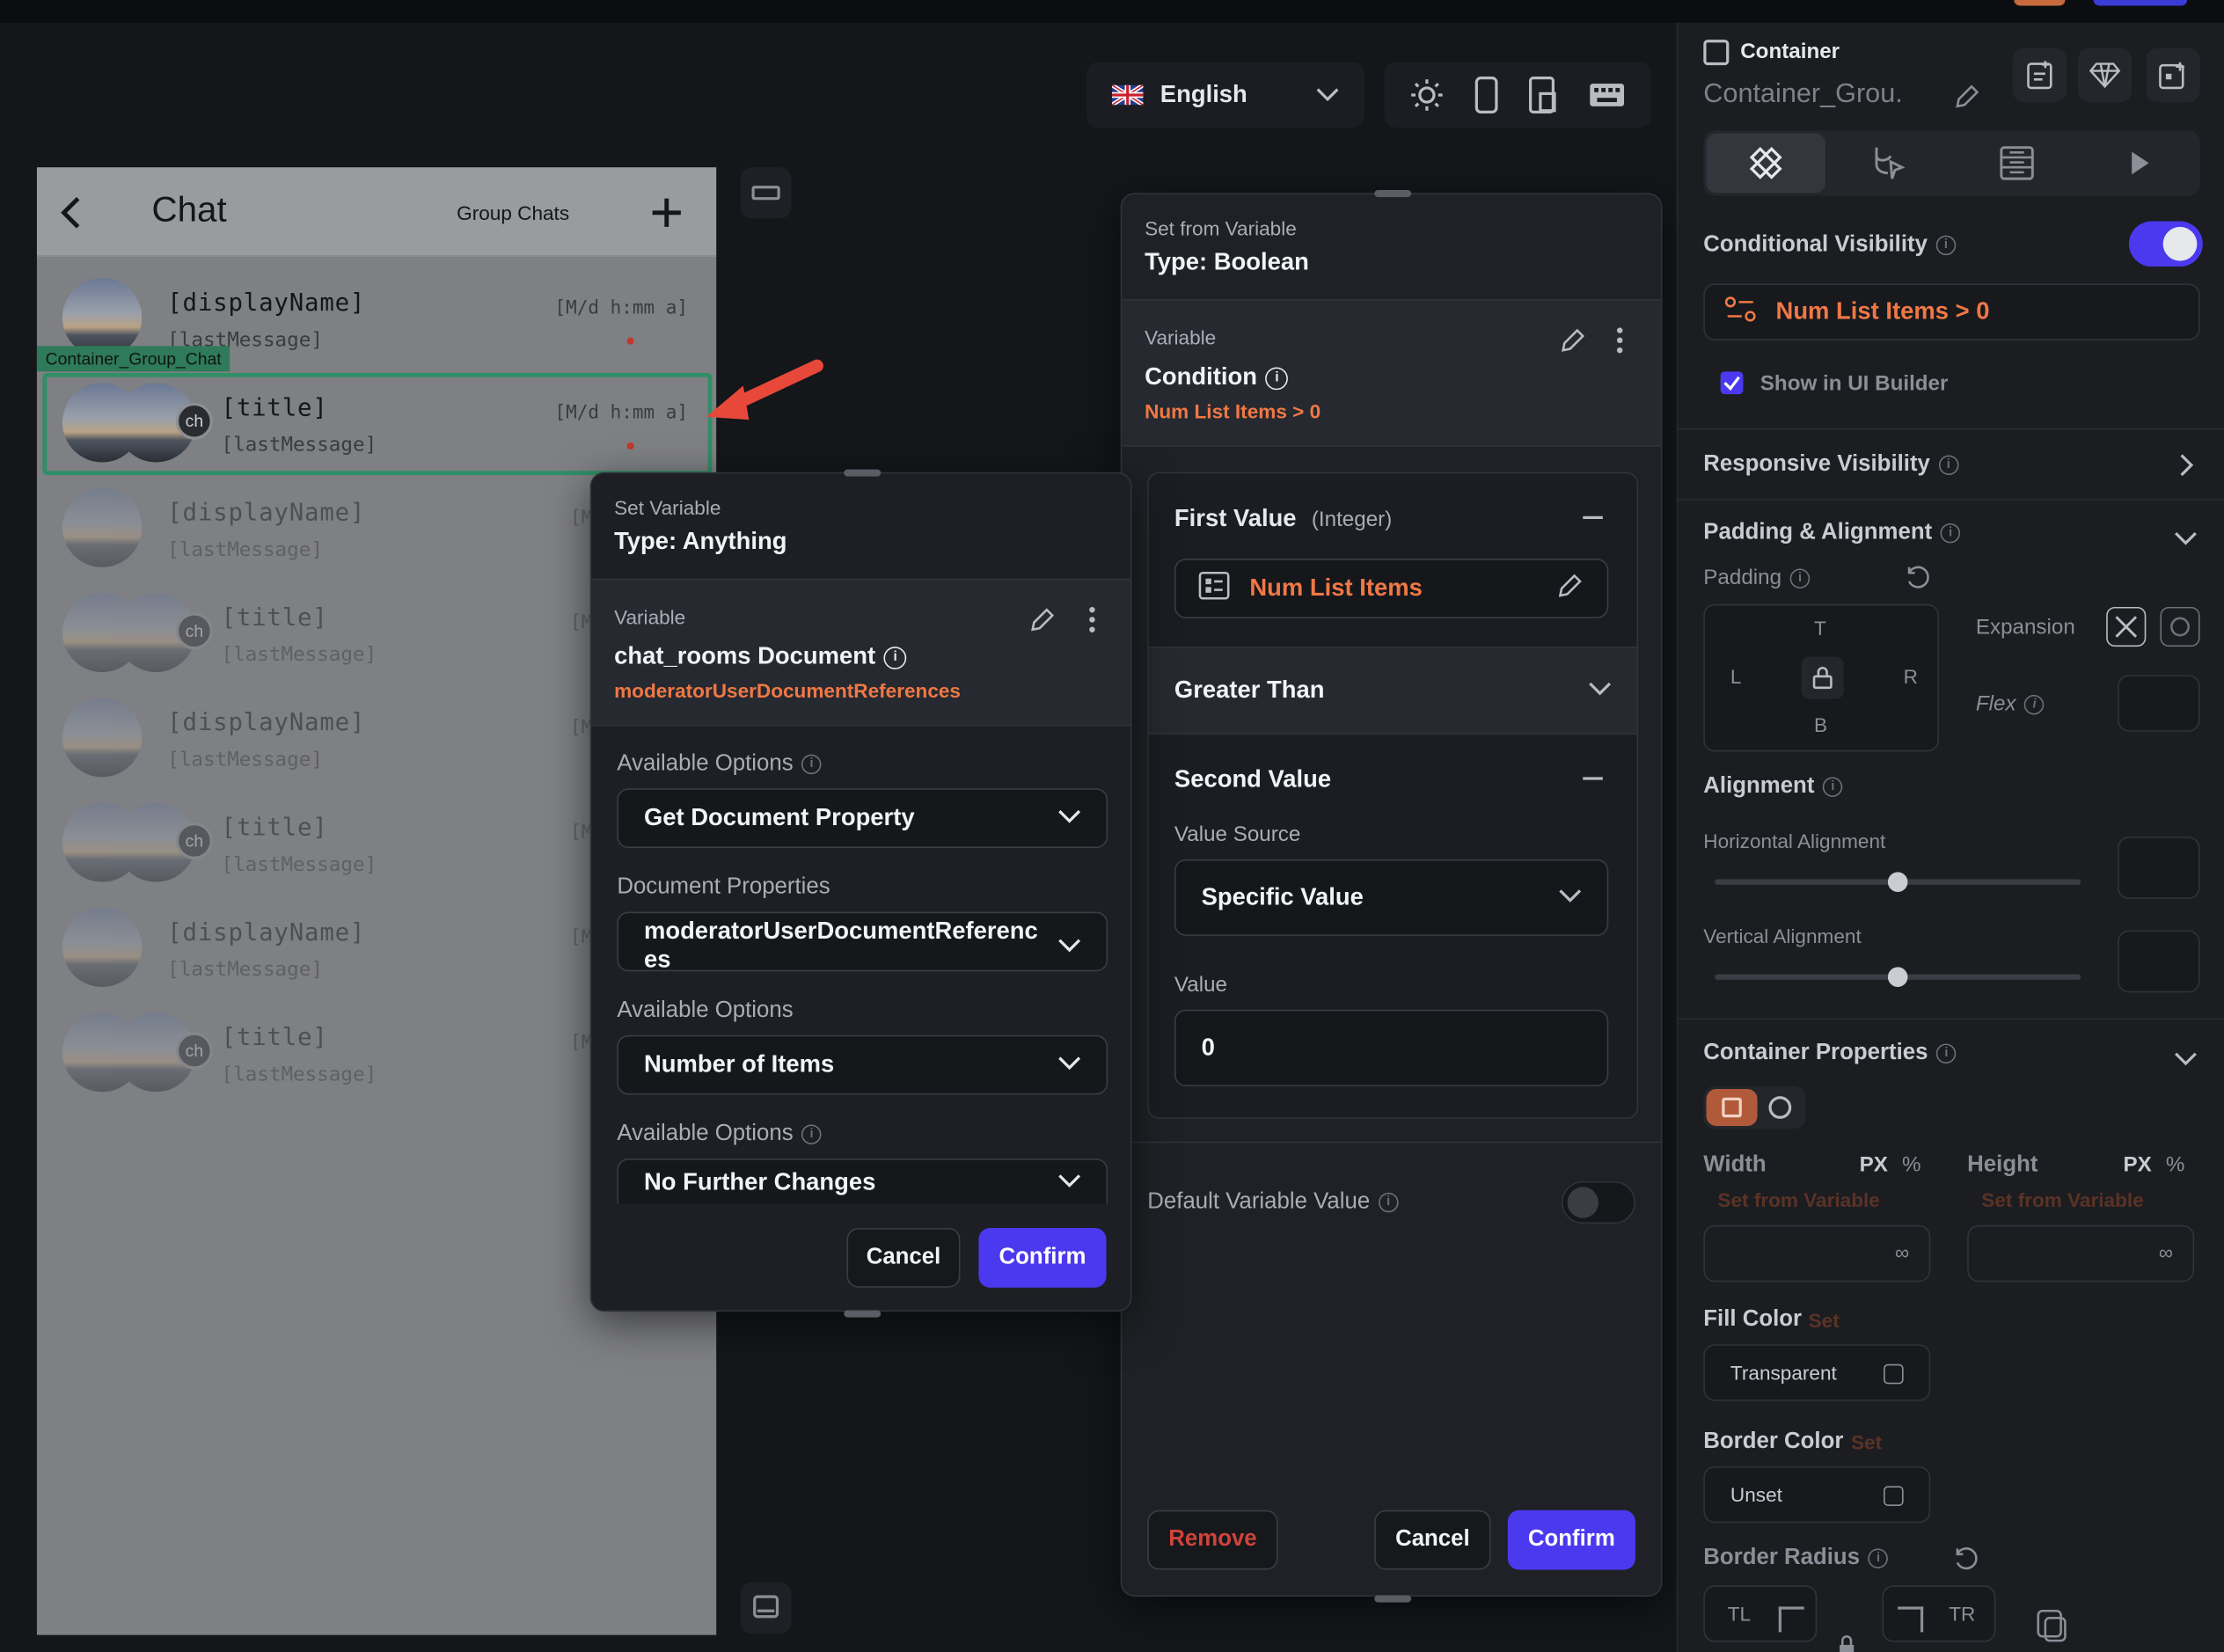 This screenshot has height=1652, width=2224. What do you see at coordinates (1894, 1374) in the screenshot?
I see `fill-color-checkbox` at bounding box center [1894, 1374].